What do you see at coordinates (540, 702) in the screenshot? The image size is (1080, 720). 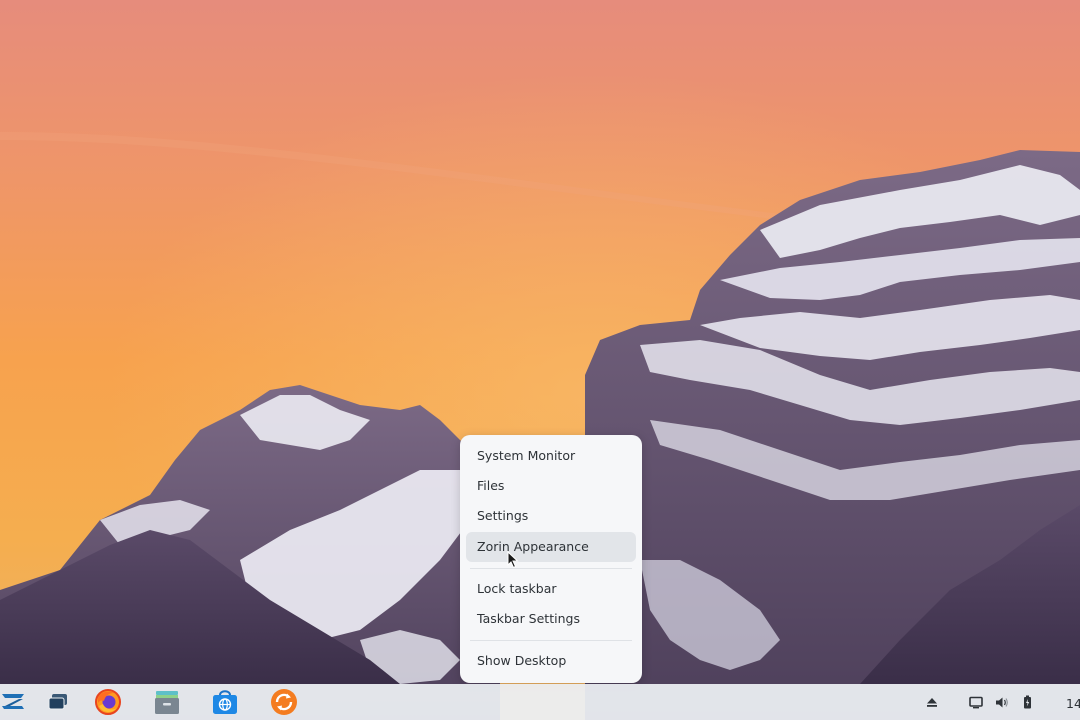 I see `taskbar: 14` at bounding box center [540, 702].